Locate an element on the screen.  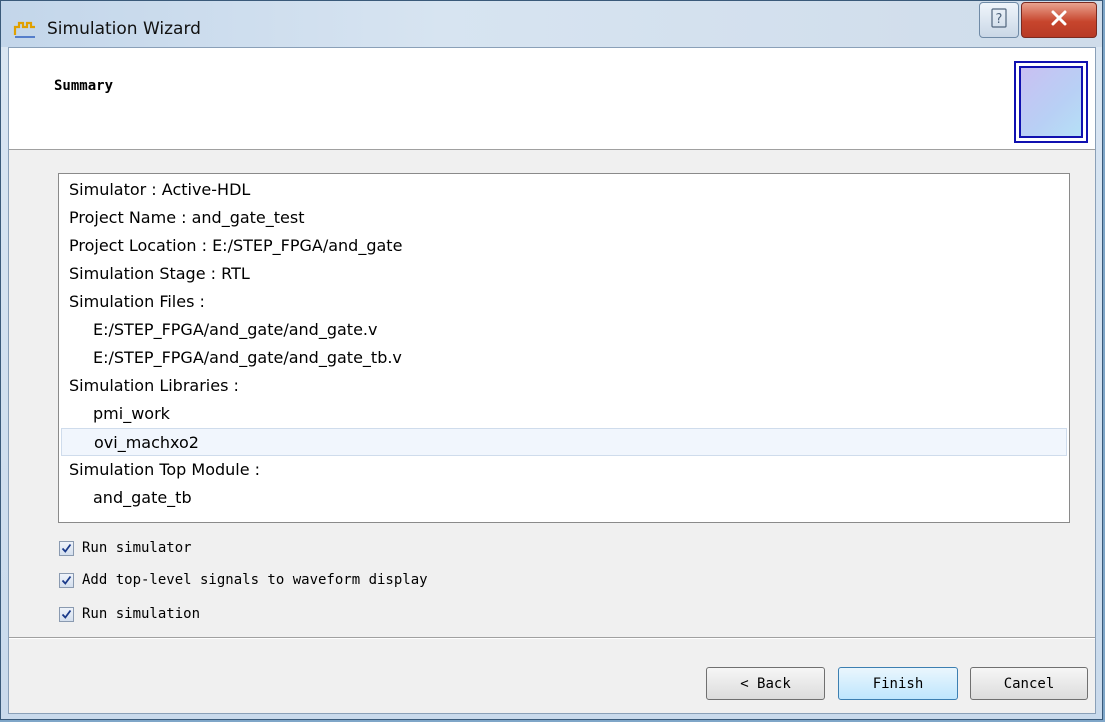
list-item: E:/STEP_FPGA/and_gate/and_gate.v is located at coordinates (564, 330).